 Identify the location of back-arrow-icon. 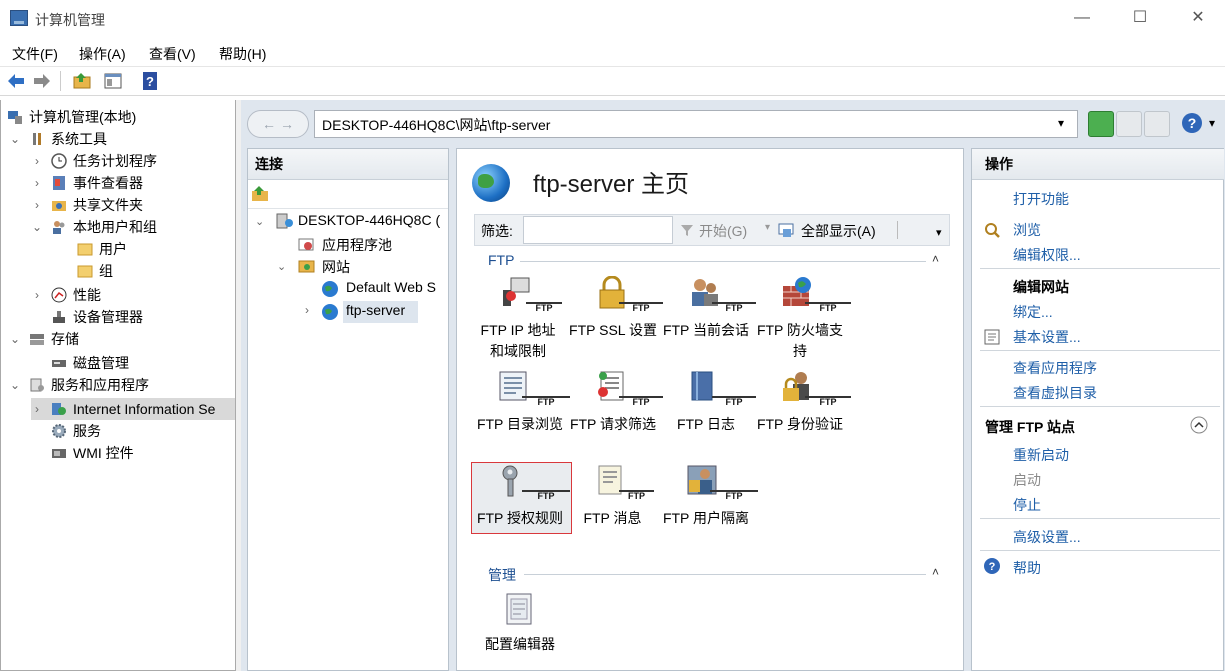
(16, 81).